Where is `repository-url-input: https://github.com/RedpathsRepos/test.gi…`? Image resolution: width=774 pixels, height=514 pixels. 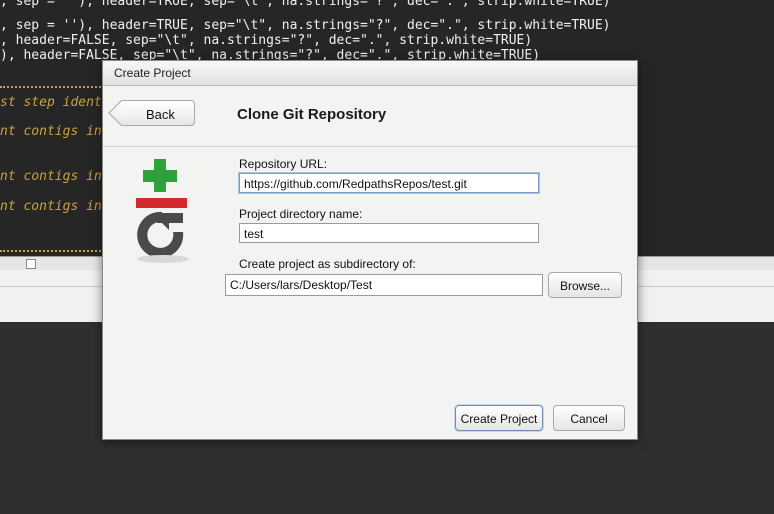
repository-url-input: https://github.com/RedpathsRepos/test.gi… is located at coordinates (389, 183).